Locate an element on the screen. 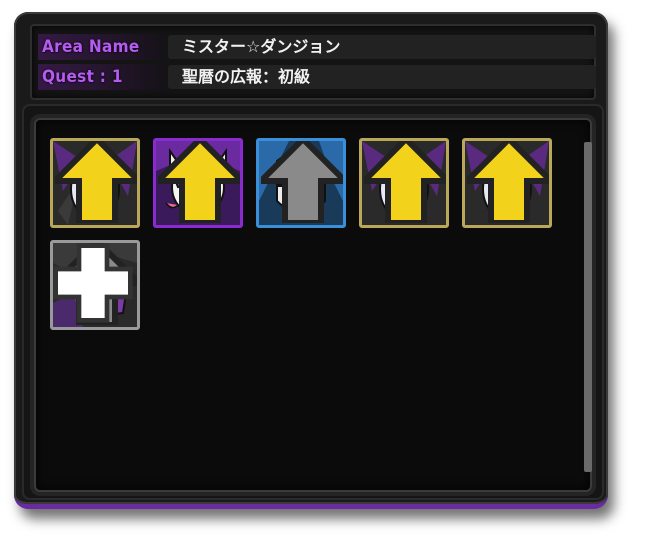 The height and width of the screenshot is (552, 650). quest-info-header: Area Name ミスター☆ダンジョン Quest : 1 聖暦の広報：初級 is located at coordinates (313, 62).